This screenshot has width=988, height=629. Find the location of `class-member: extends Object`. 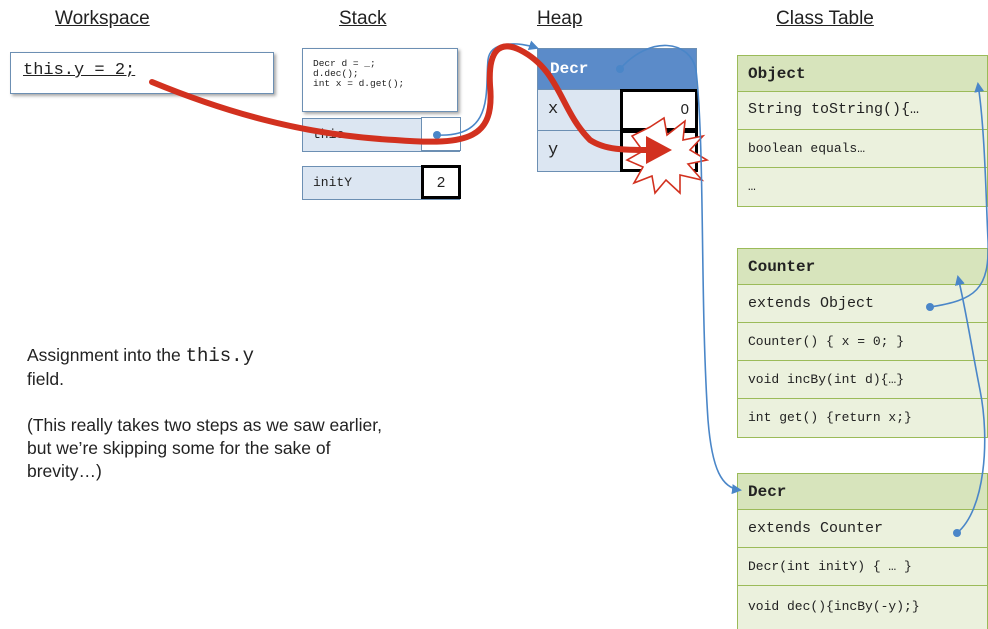

class-member: extends Object is located at coordinates (862, 304).